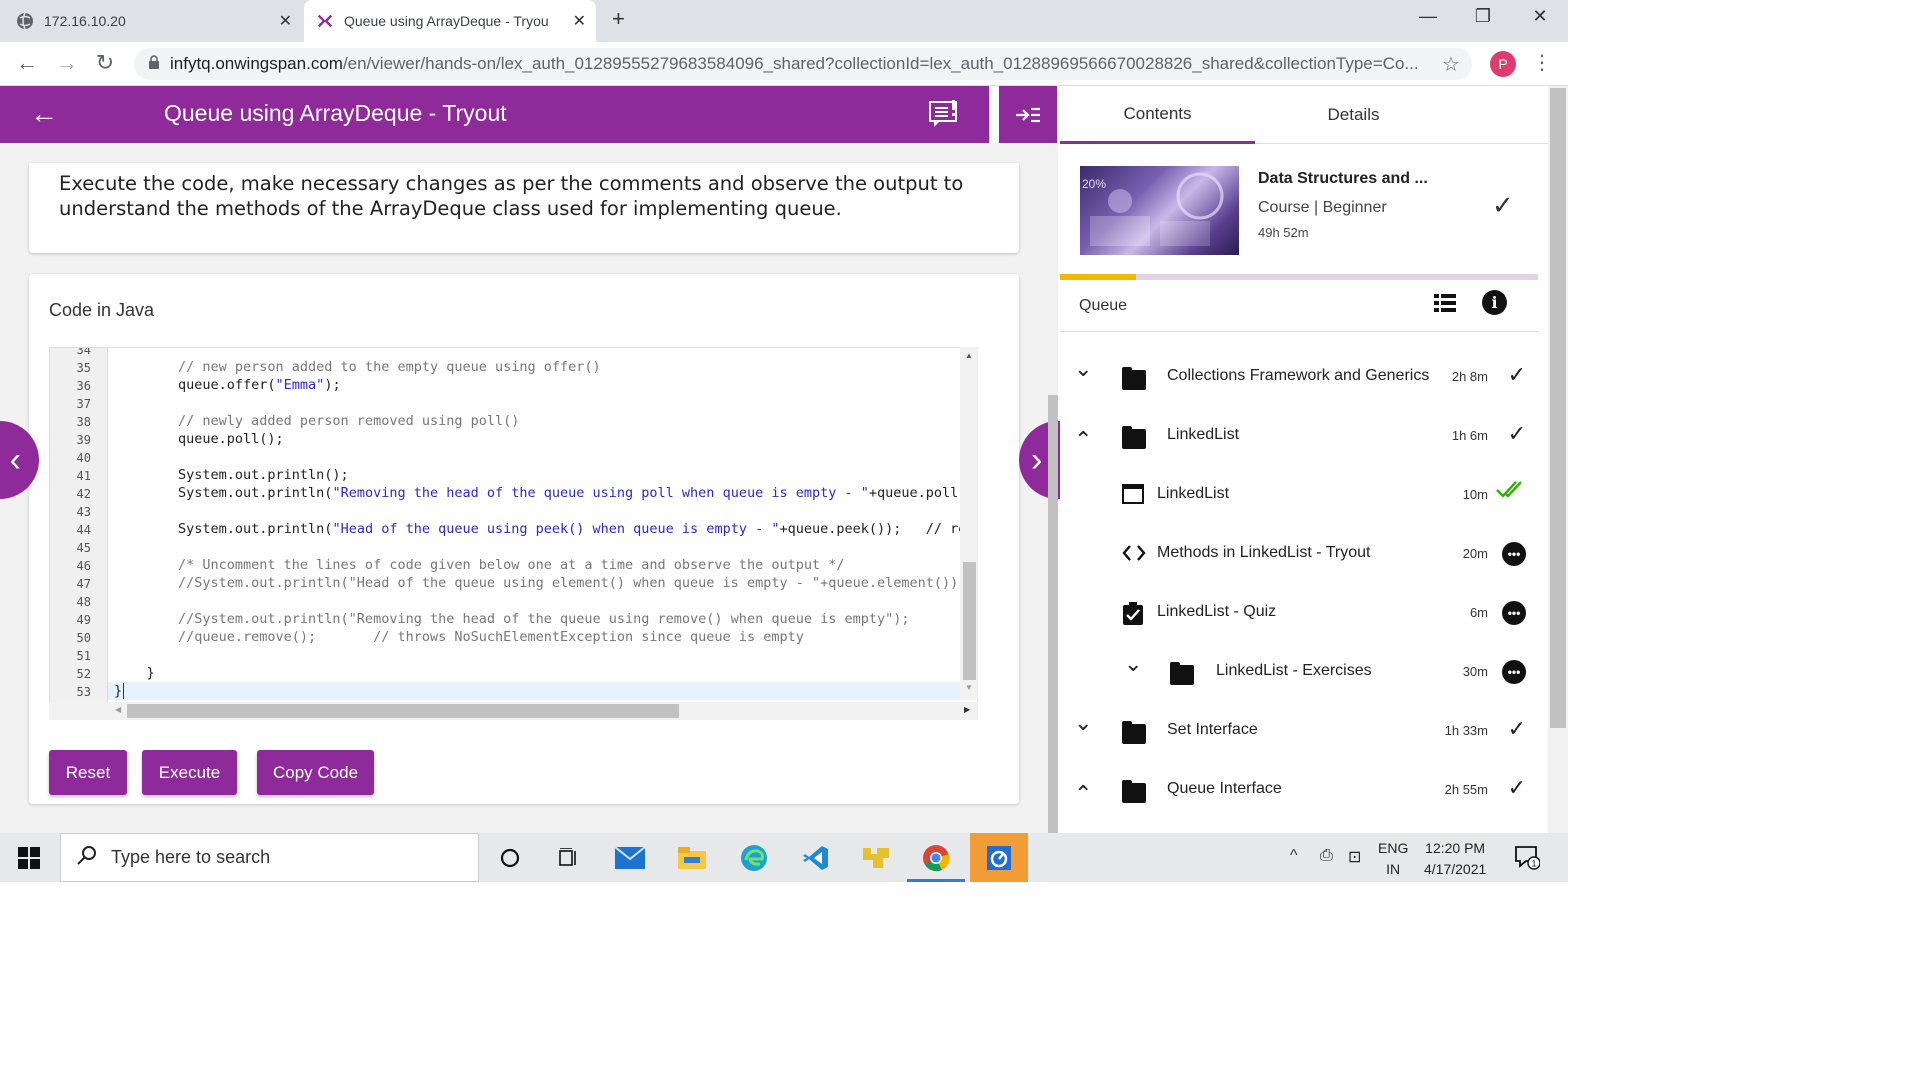 The width and height of the screenshot is (1920, 1080). Describe the element at coordinates (1299, 495) in the screenshot. I see `toc-item: LinkedList 10m` at that location.